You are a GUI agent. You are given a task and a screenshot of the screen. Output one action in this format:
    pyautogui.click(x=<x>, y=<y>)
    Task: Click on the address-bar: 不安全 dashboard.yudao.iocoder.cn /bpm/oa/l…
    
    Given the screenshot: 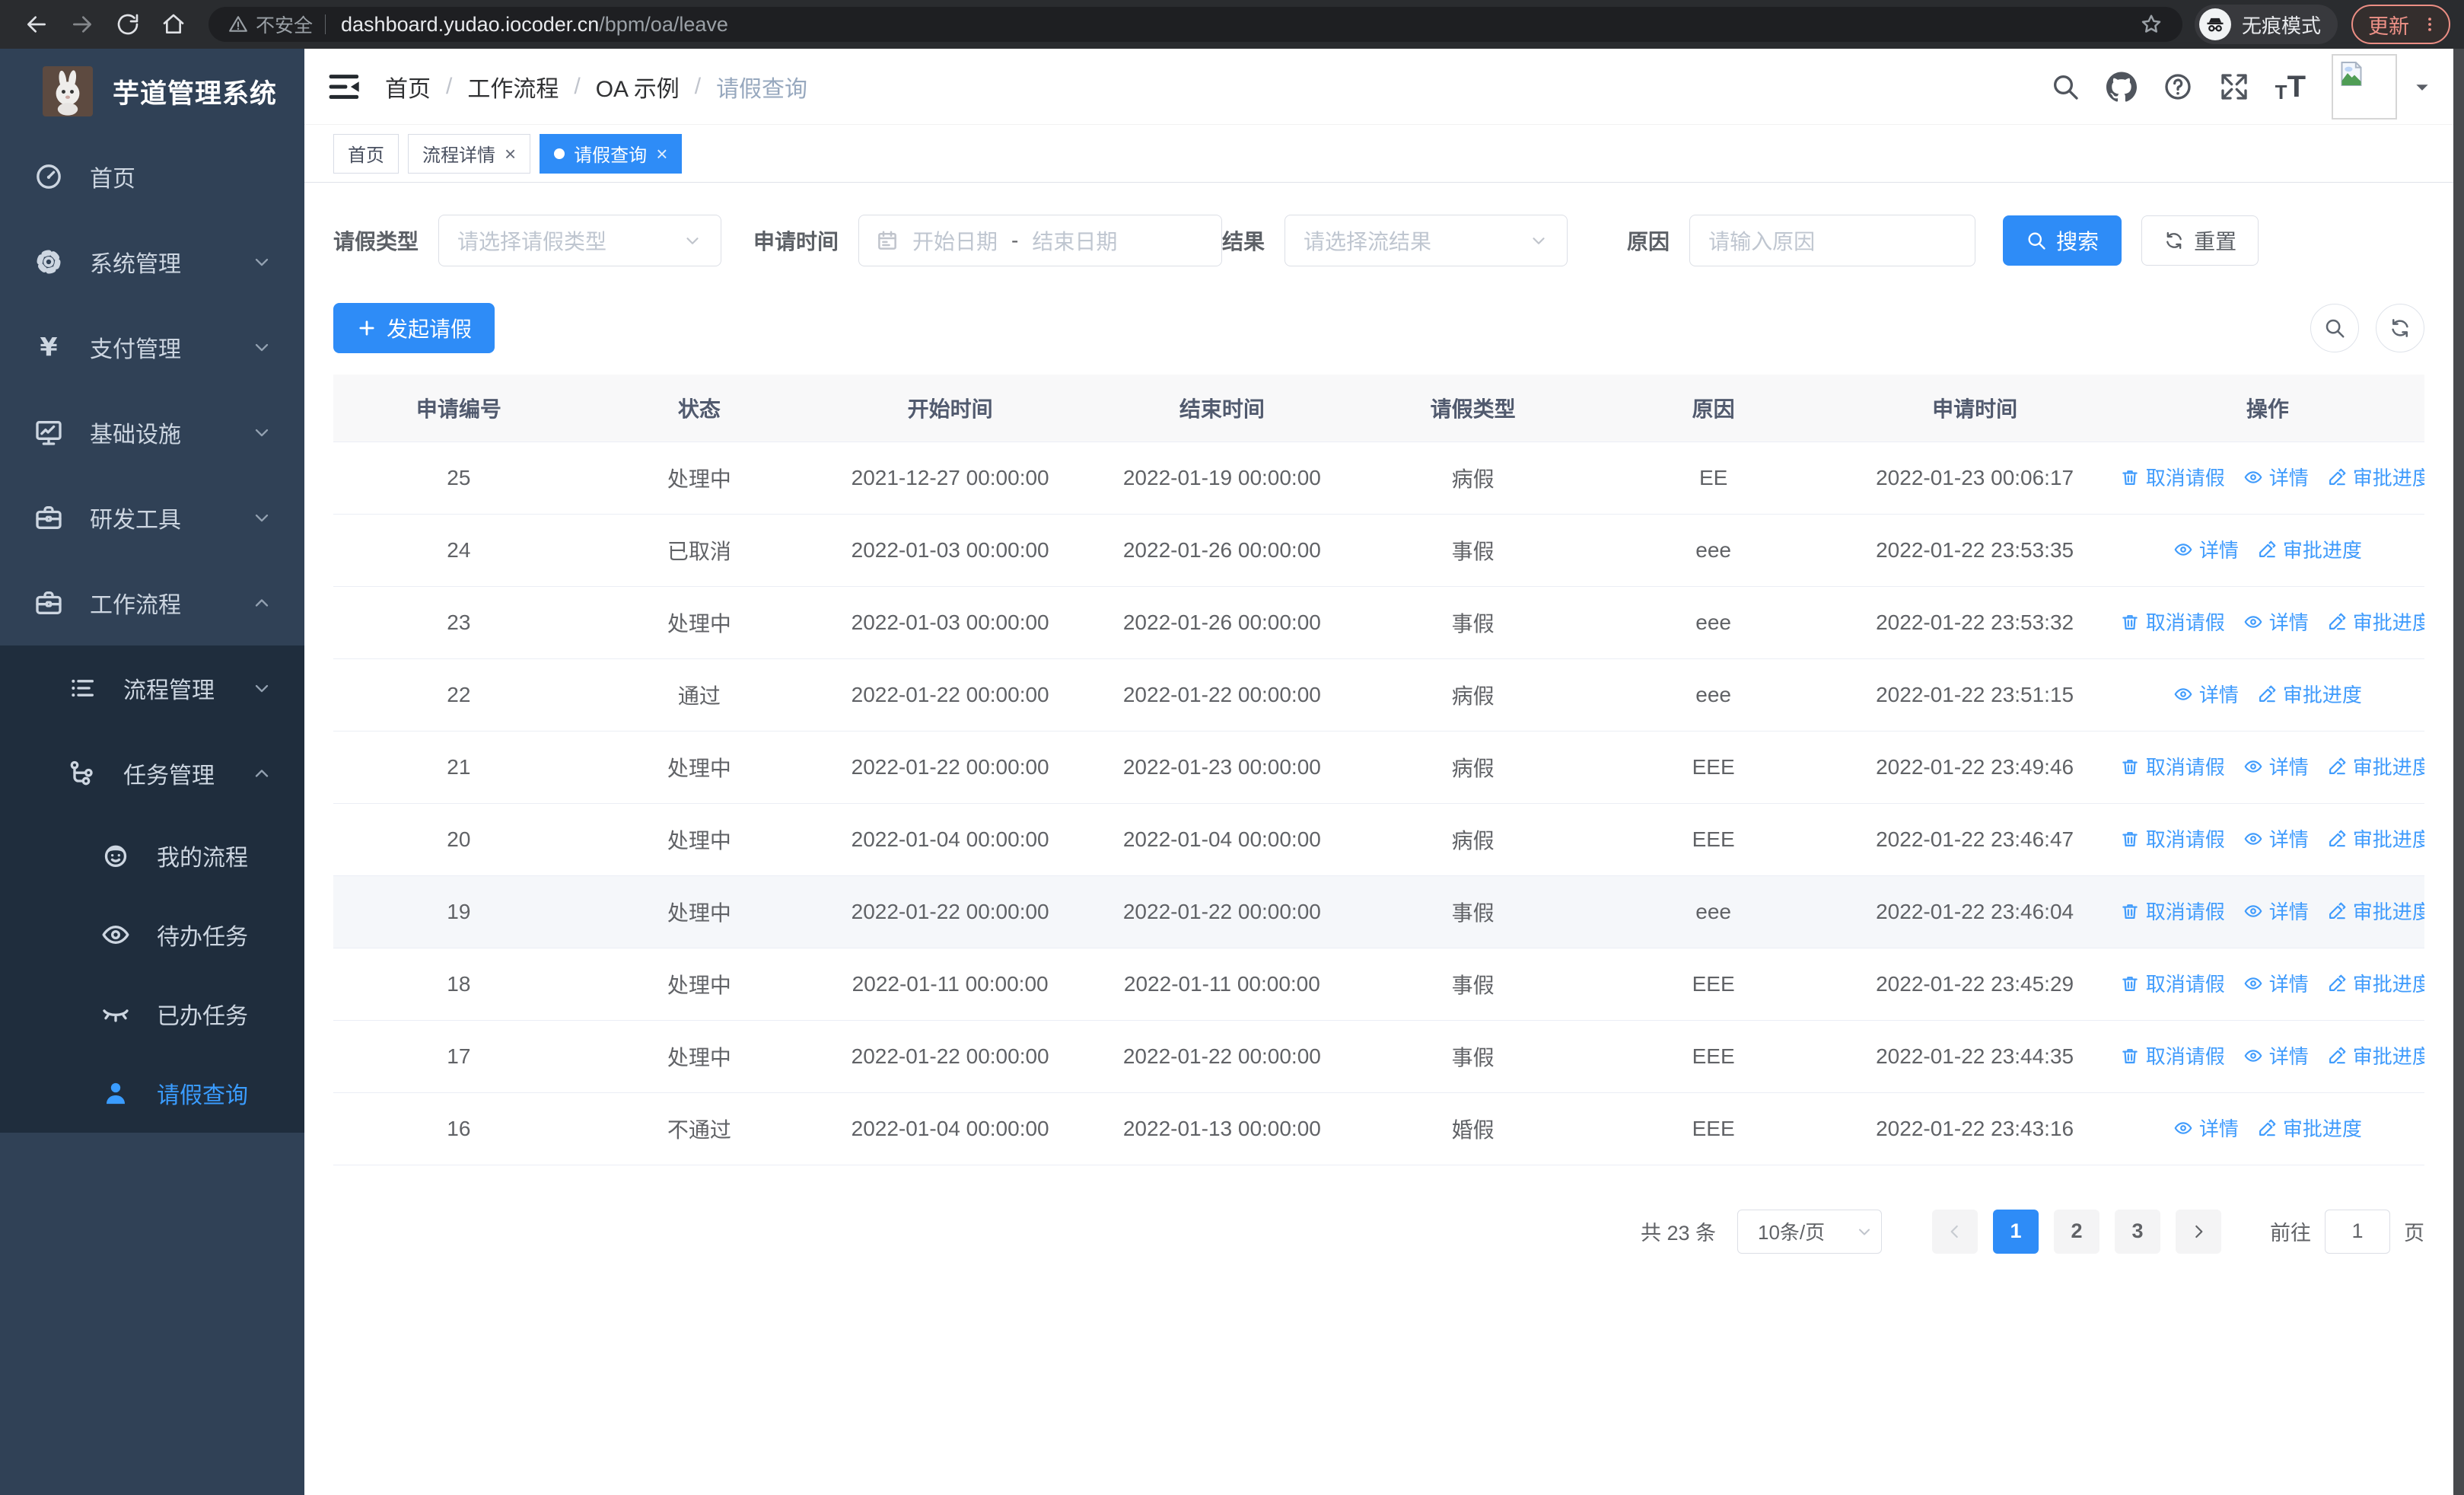 What is the action you would take?
    pyautogui.click(x=1195, y=25)
    